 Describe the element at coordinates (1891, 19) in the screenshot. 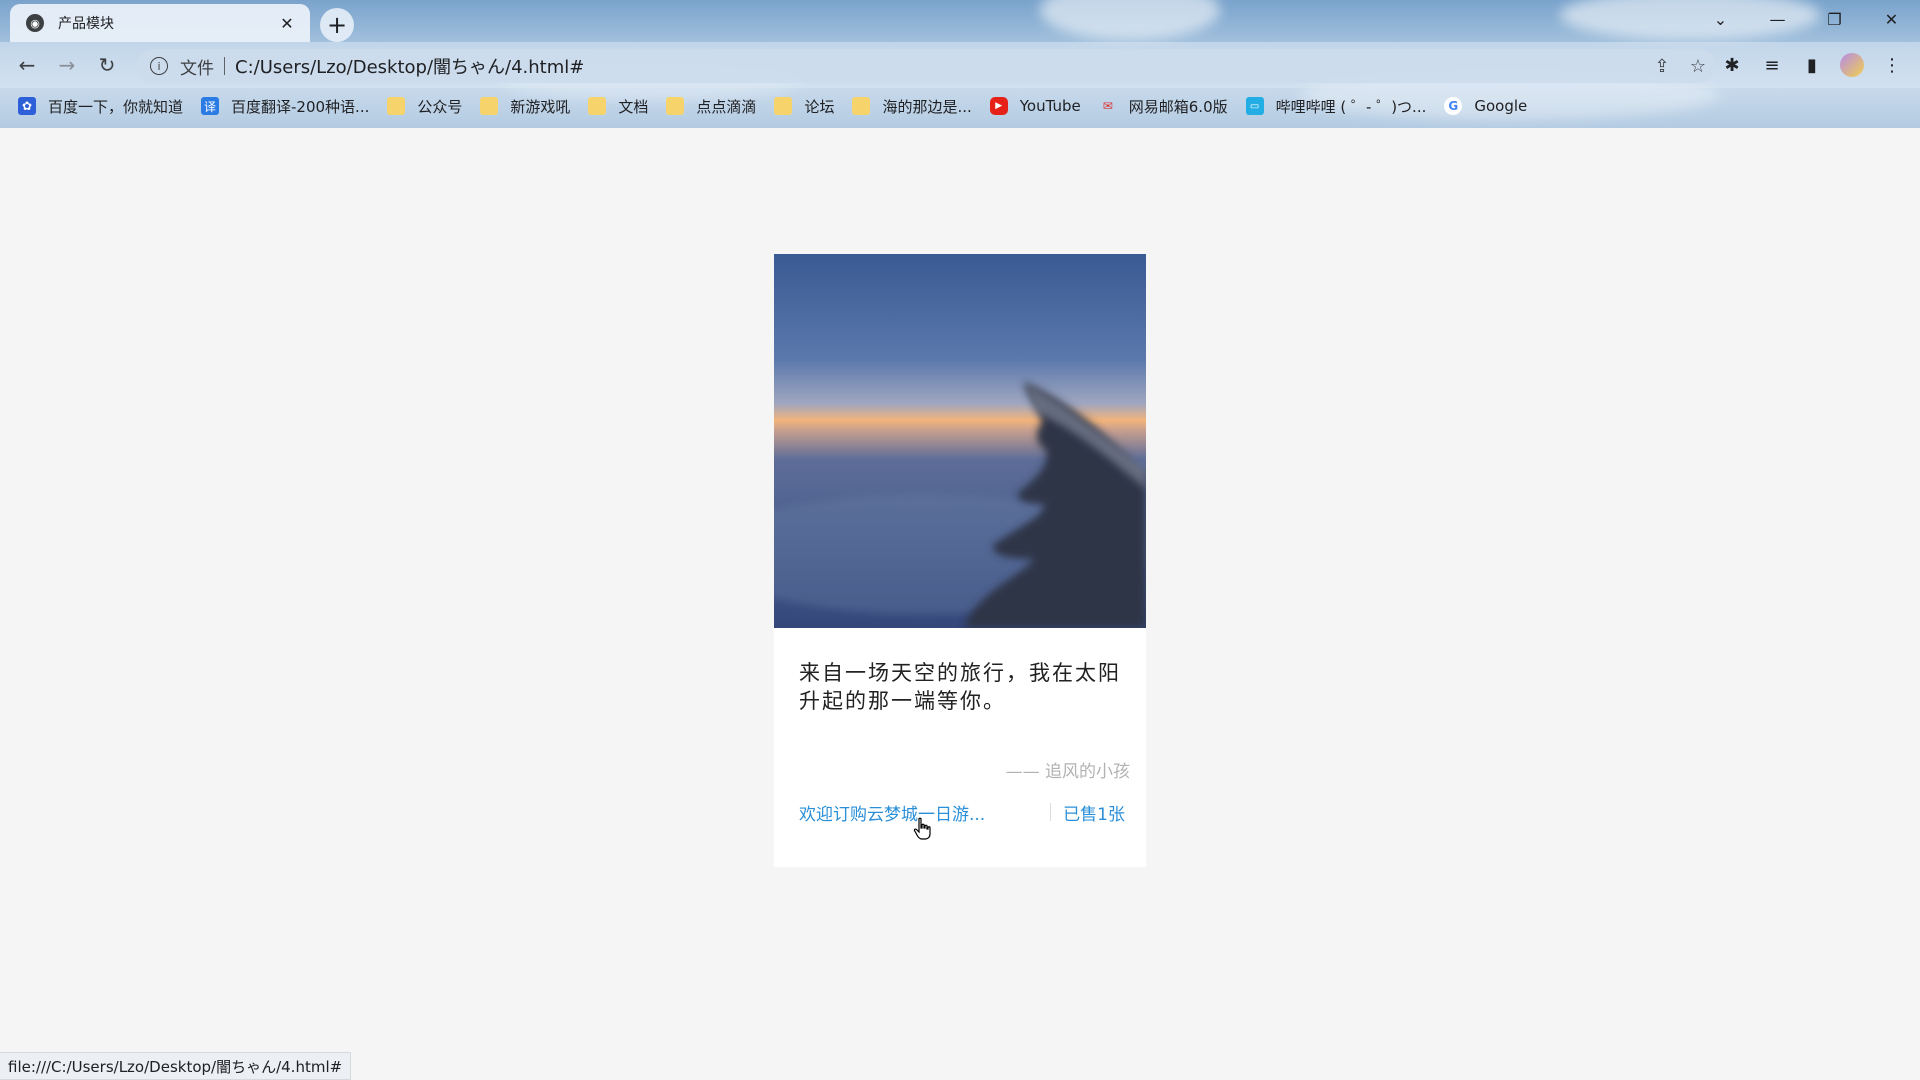

I see `close-window-button: ✕` at that location.